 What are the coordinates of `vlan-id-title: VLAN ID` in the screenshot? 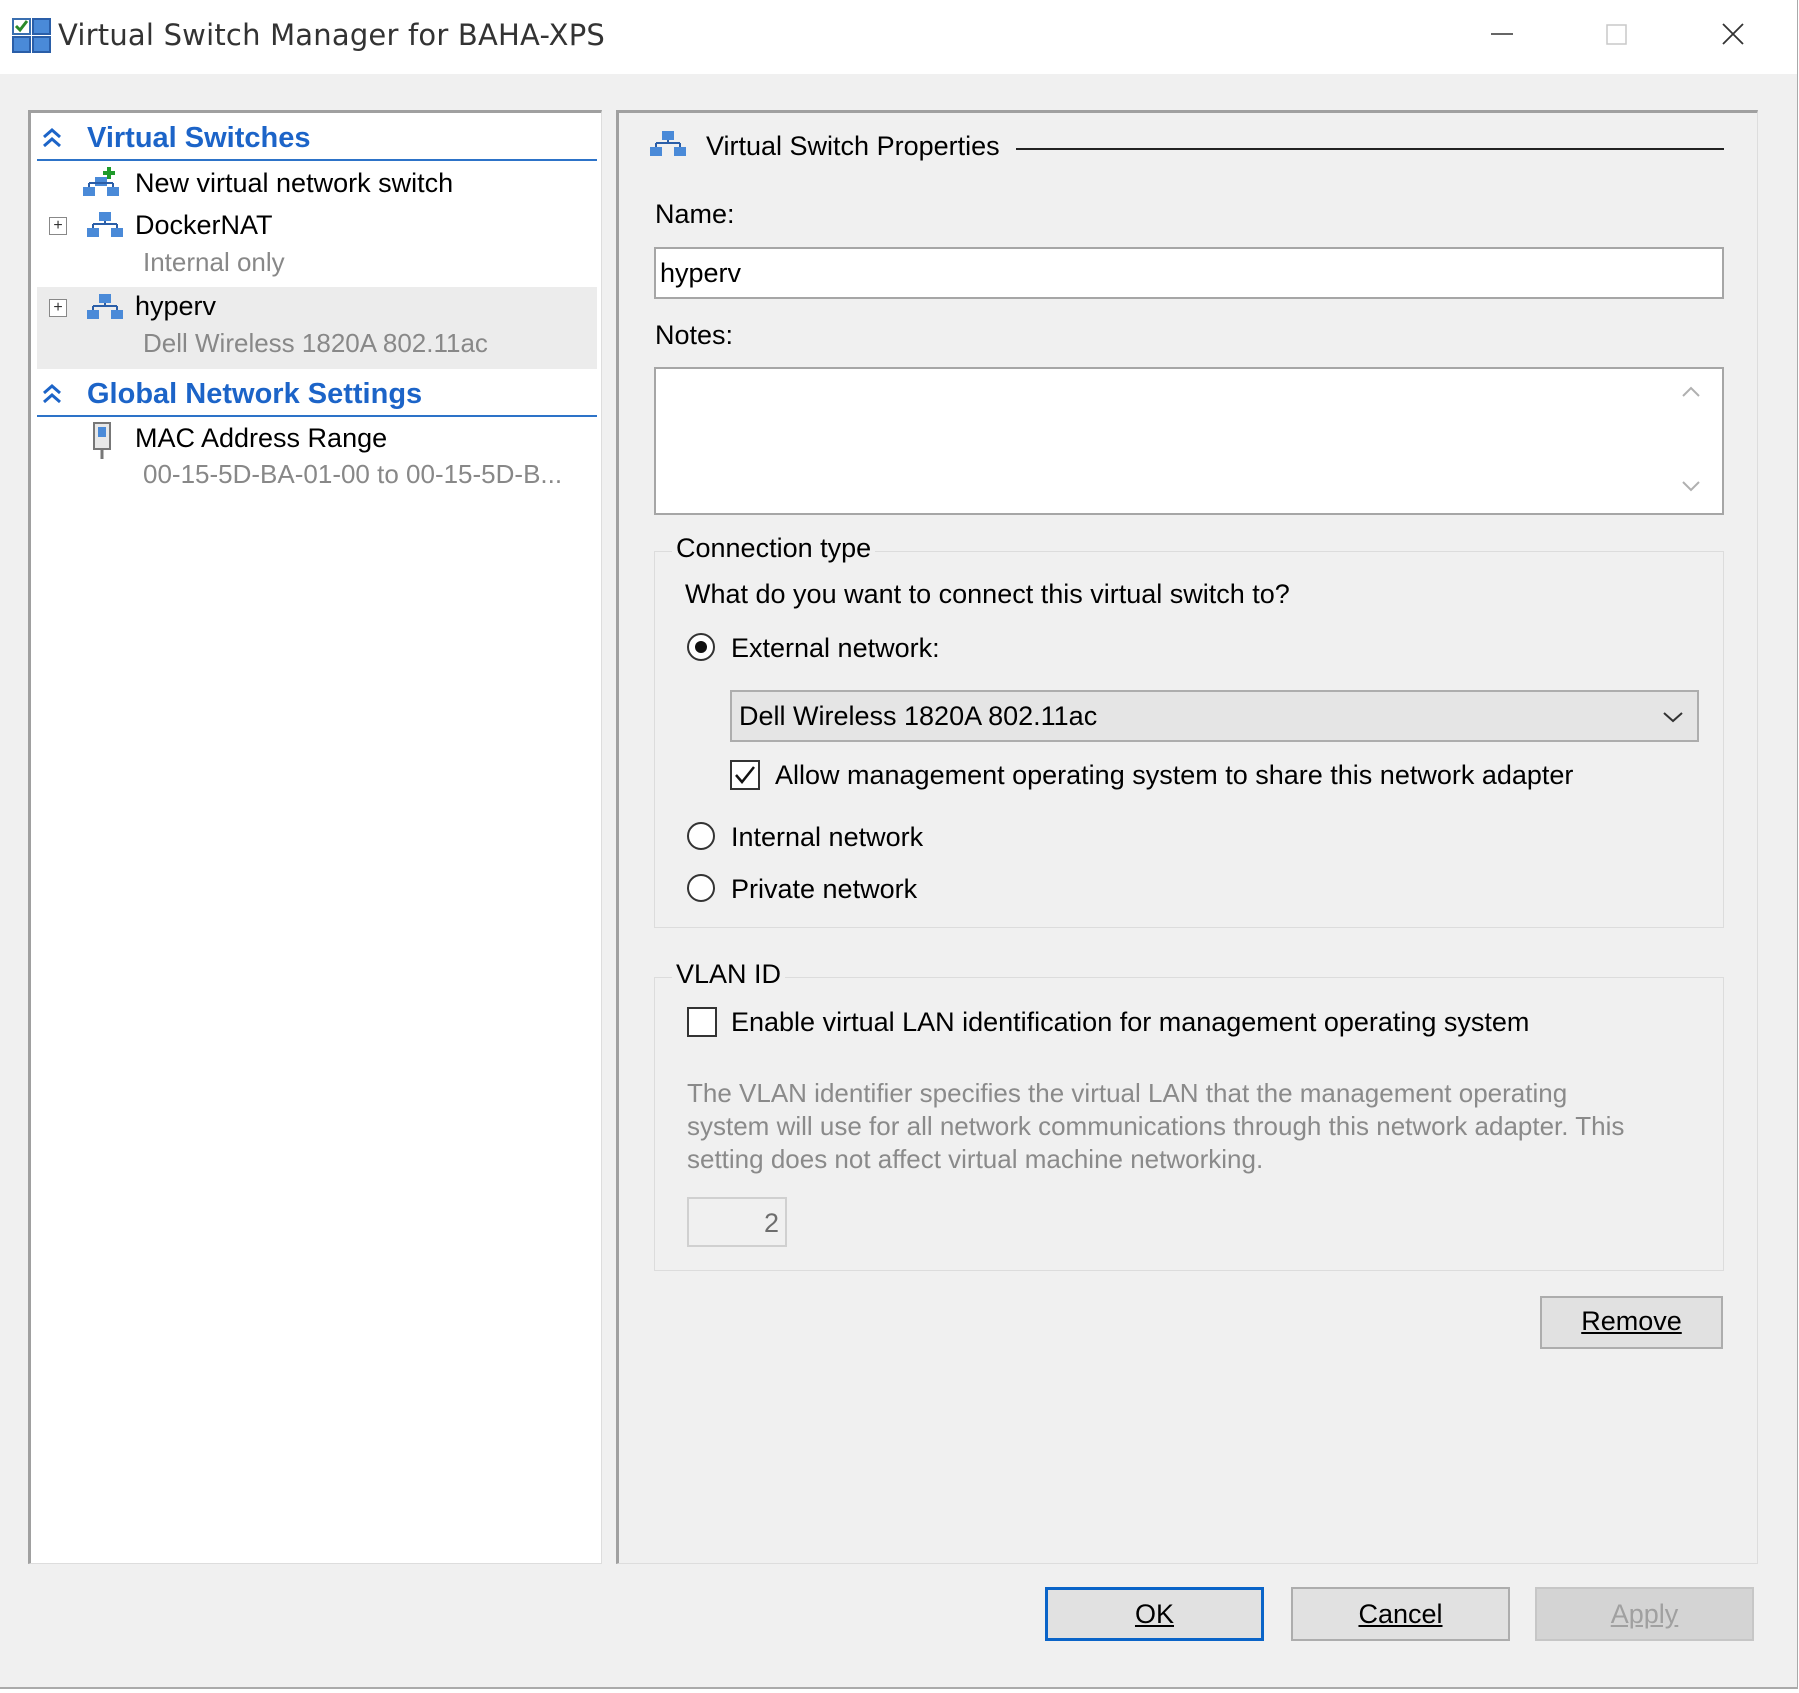 It's located at (729, 974).